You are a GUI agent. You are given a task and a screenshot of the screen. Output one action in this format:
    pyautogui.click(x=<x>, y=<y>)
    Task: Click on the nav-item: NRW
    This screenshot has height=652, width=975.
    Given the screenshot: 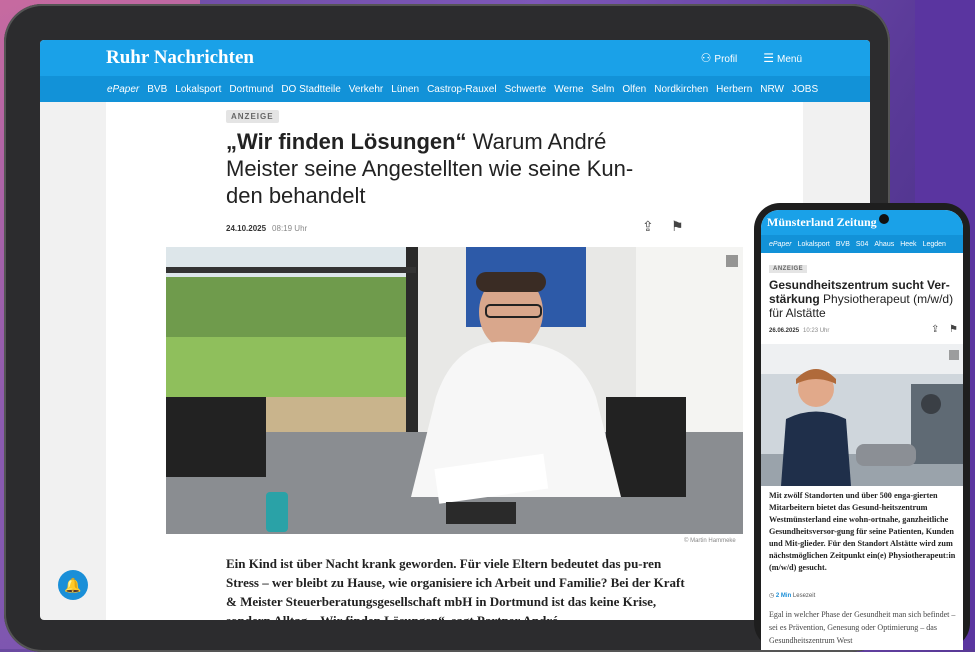 What is the action you would take?
    pyautogui.click(x=772, y=89)
    